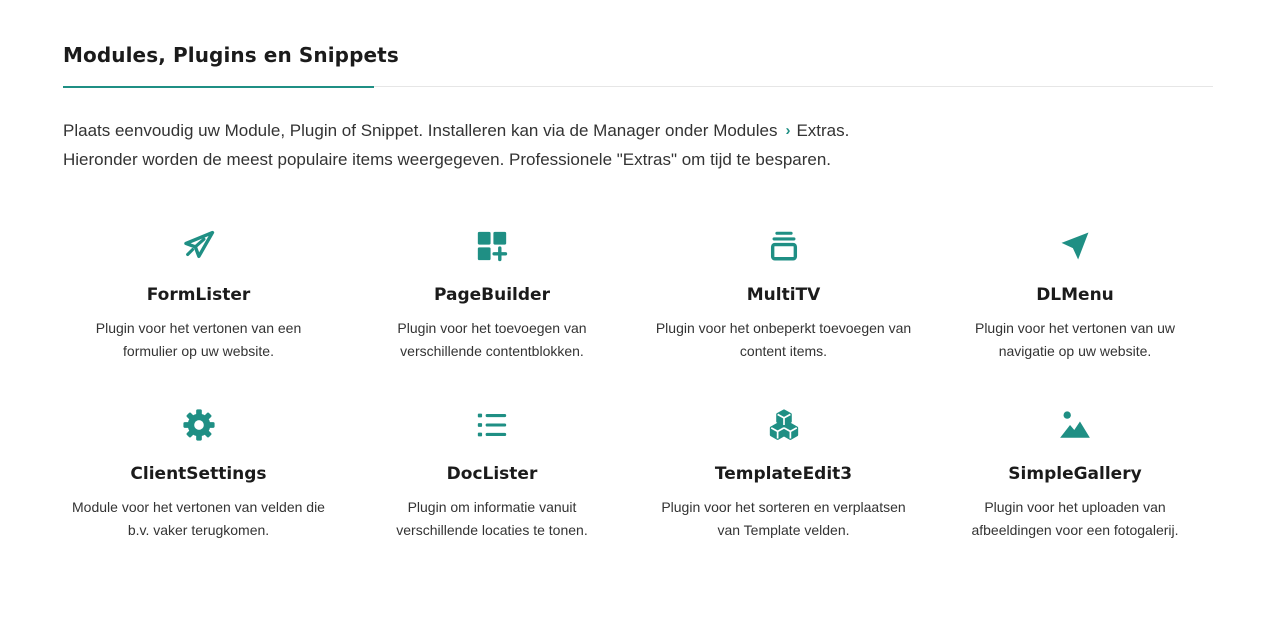 The width and height of the screenshot is (1280, 643). What do you see at coordinates (1075, 295) in the screenshot?
I see `extra-name: DLMenu` at bounding box center [1075, 295].